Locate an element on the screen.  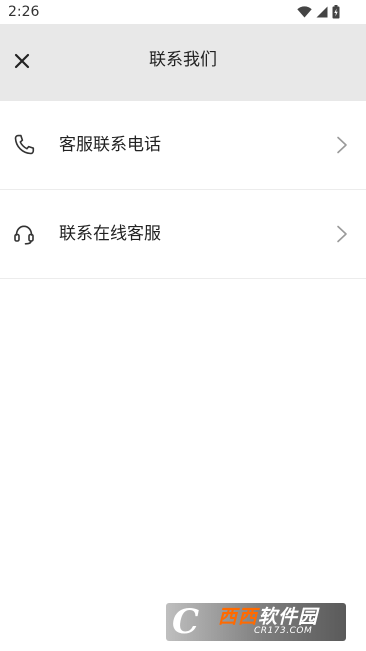
contact-phone-label: 客服联系电话 is located at coordinates (110, 145).